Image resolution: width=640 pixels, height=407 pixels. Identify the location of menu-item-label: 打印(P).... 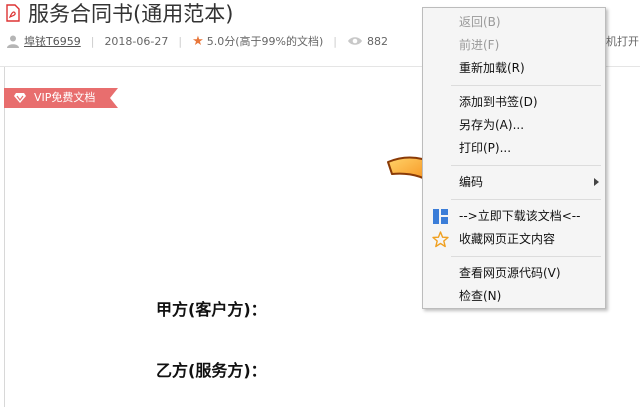
(485, 148).